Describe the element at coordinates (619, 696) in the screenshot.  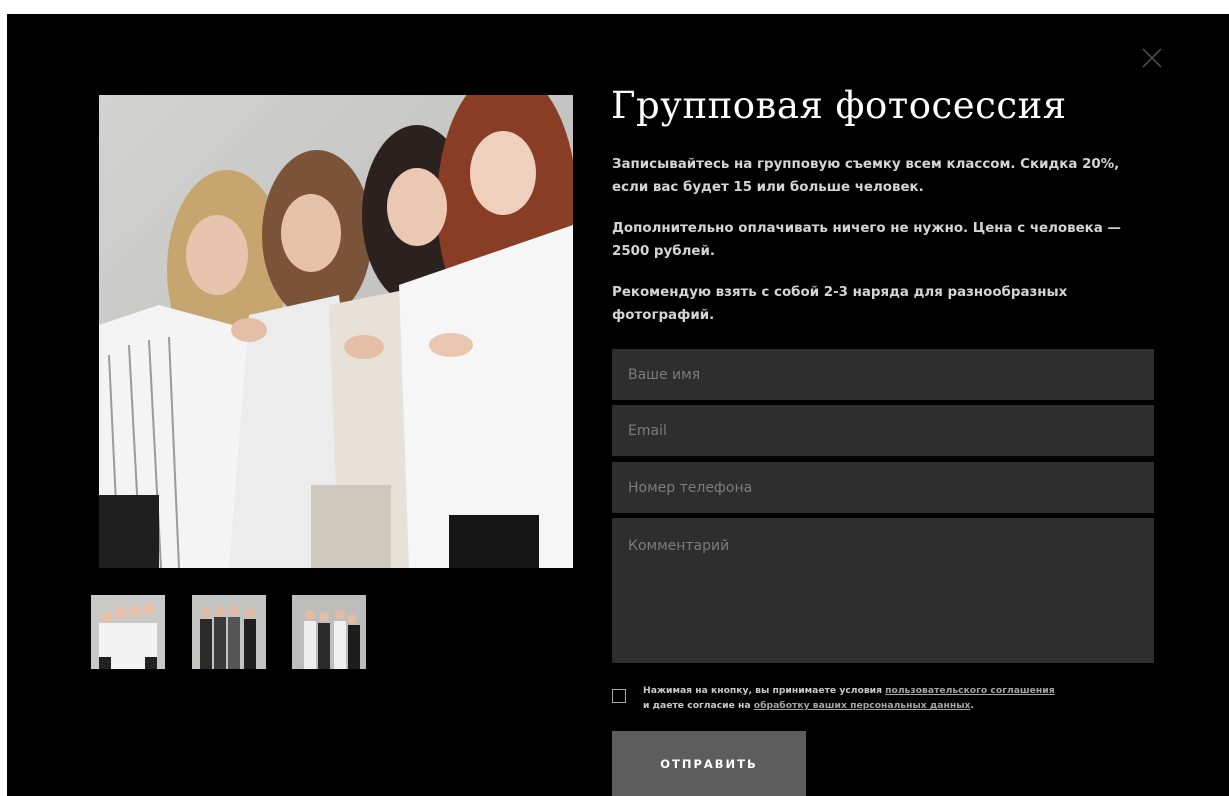
I see `consent-checkbox` at that location.